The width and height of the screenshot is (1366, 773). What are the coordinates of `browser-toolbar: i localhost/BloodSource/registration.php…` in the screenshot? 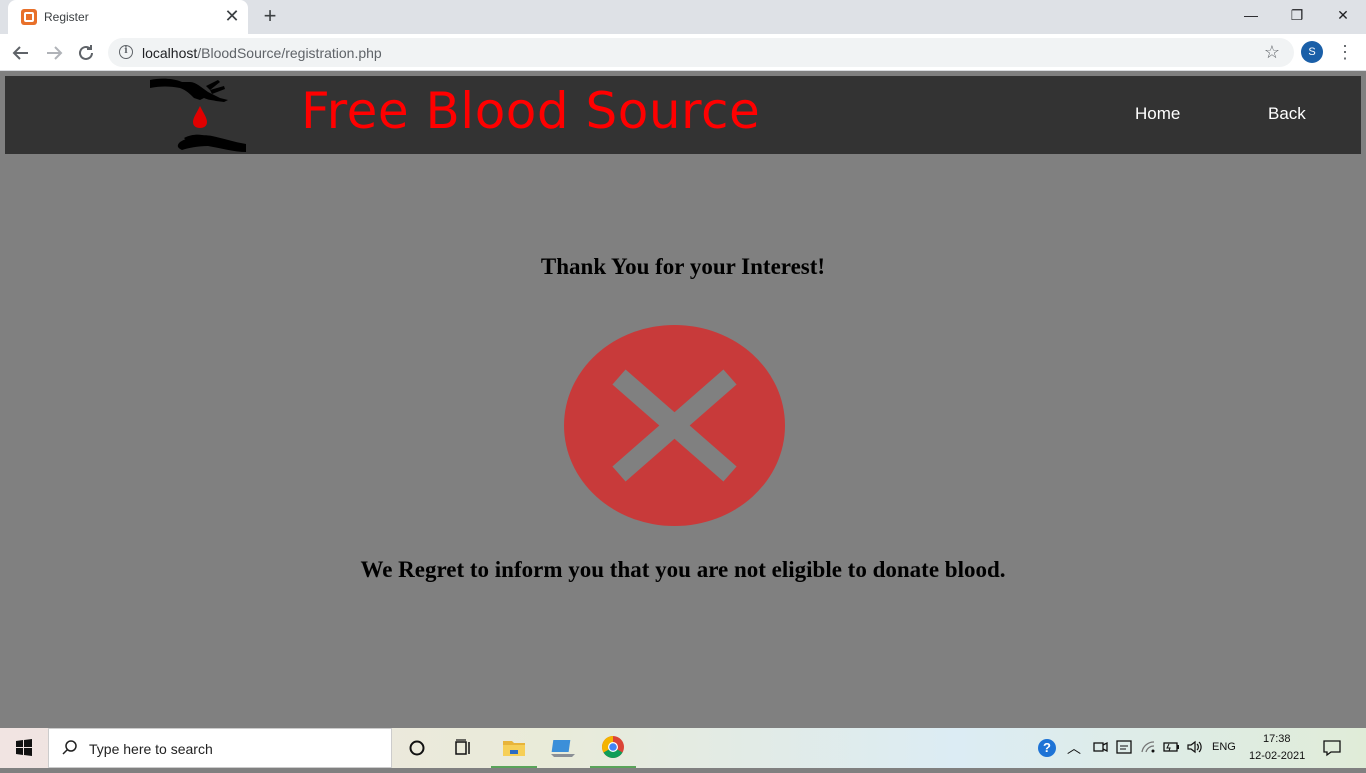 It's located at (683, 52).